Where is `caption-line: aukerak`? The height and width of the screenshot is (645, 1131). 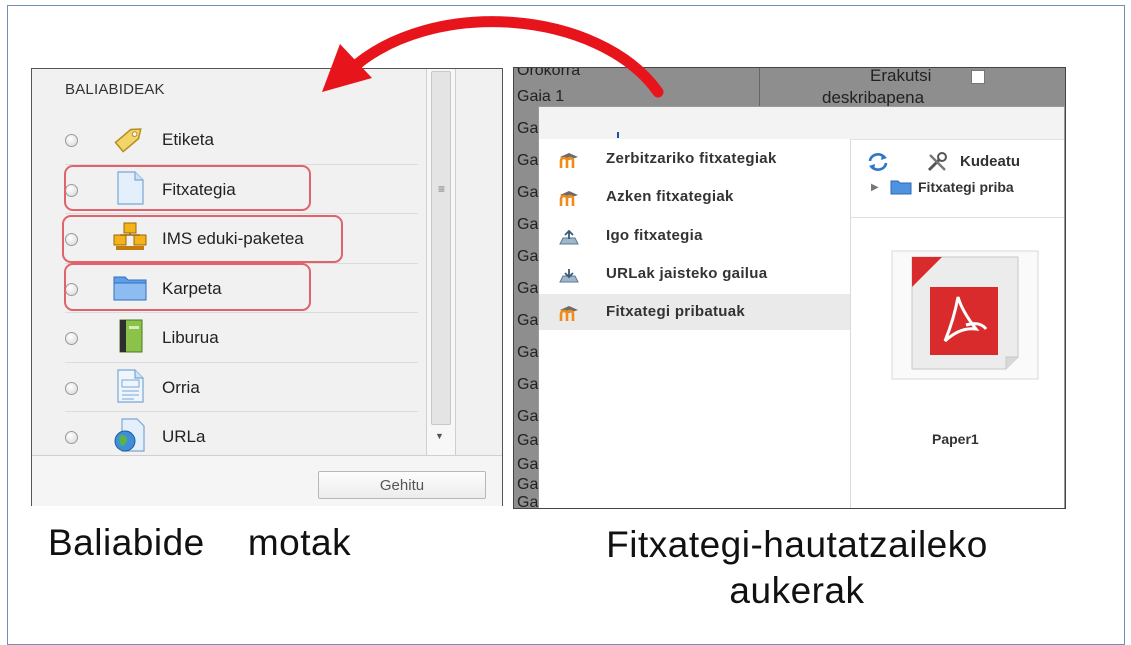 caption-line: aukerak is located at coordinates (797, 590).